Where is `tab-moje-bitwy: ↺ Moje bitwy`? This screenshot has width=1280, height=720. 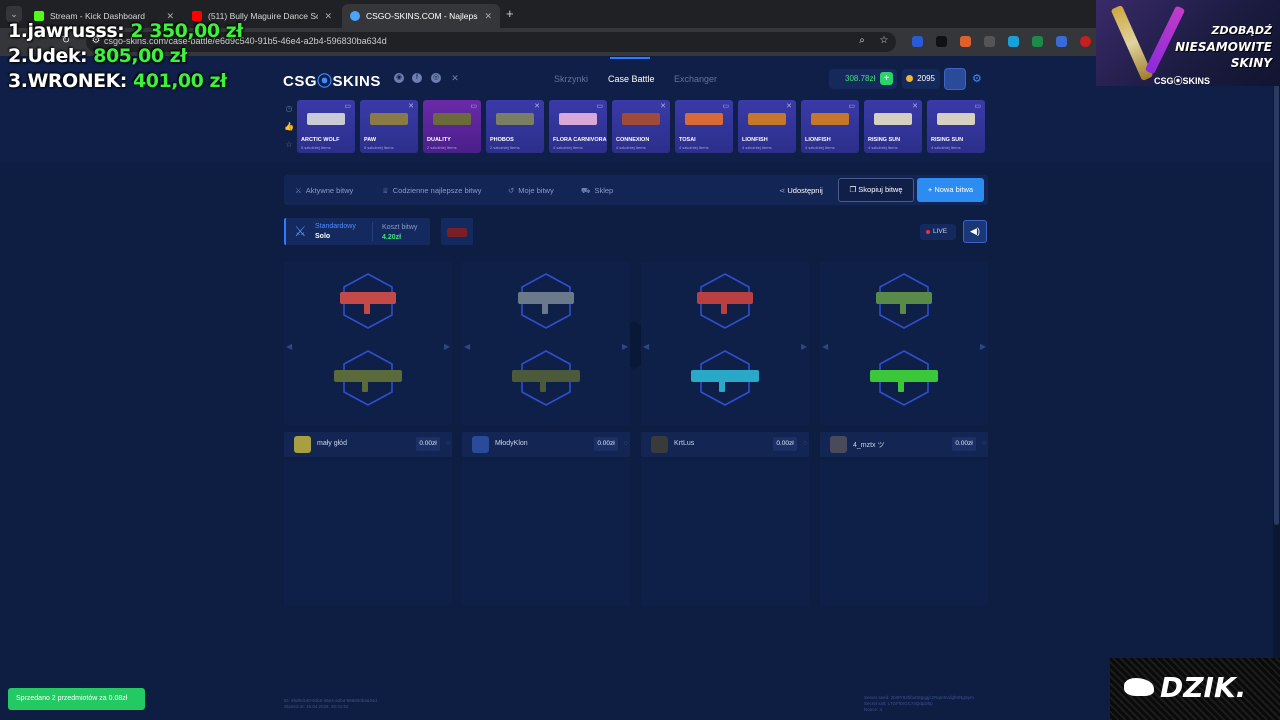
tab-moje-bitwy: ↺ Moje bitwy is located at coordinates (531, 190).